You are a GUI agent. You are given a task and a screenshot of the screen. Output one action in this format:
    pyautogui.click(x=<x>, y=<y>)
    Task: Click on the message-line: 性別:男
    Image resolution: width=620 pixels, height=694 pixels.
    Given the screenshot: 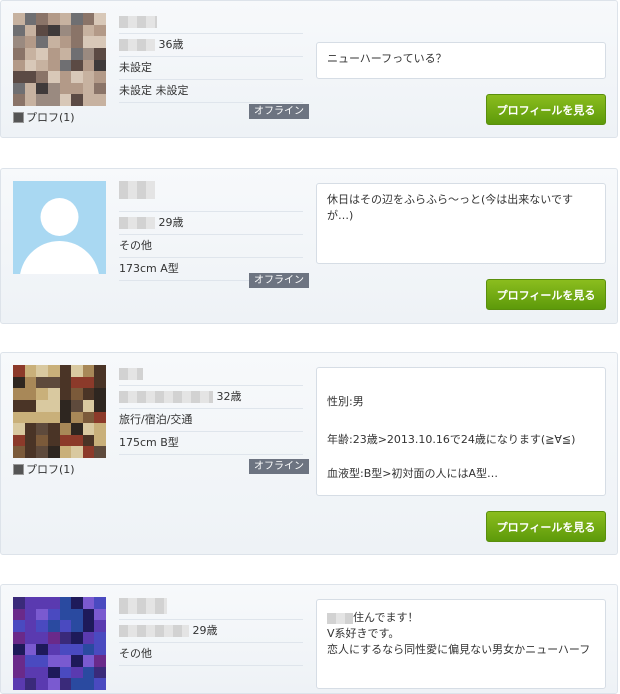 What is the action you would take?
    pyautogui.click(x=345, y=401)
    